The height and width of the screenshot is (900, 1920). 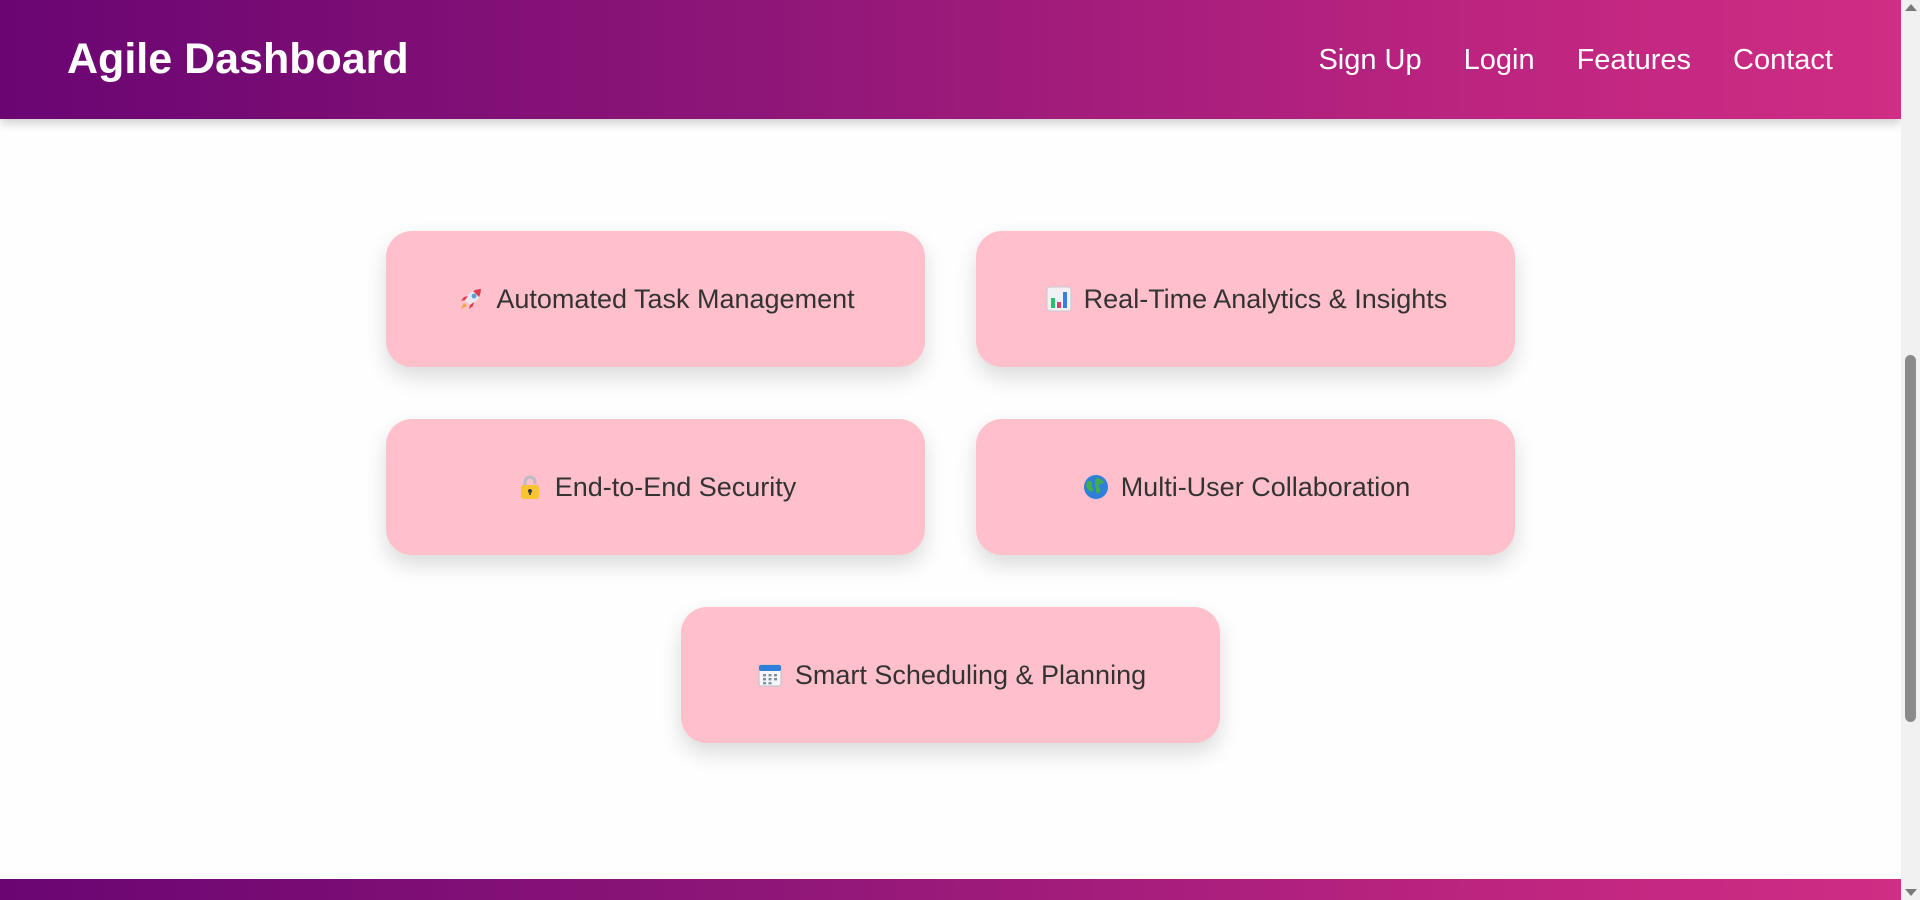 I want to click on scroll-thumb, so click(x=1910, y=538).